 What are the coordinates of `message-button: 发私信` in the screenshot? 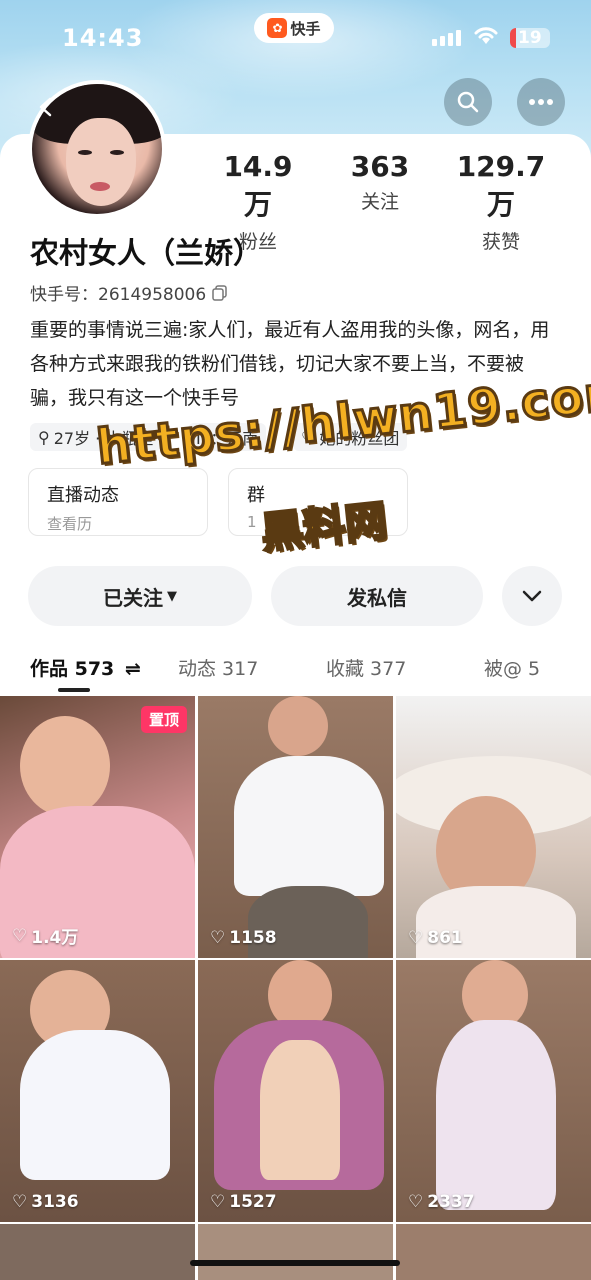 It's located at (377, 596).